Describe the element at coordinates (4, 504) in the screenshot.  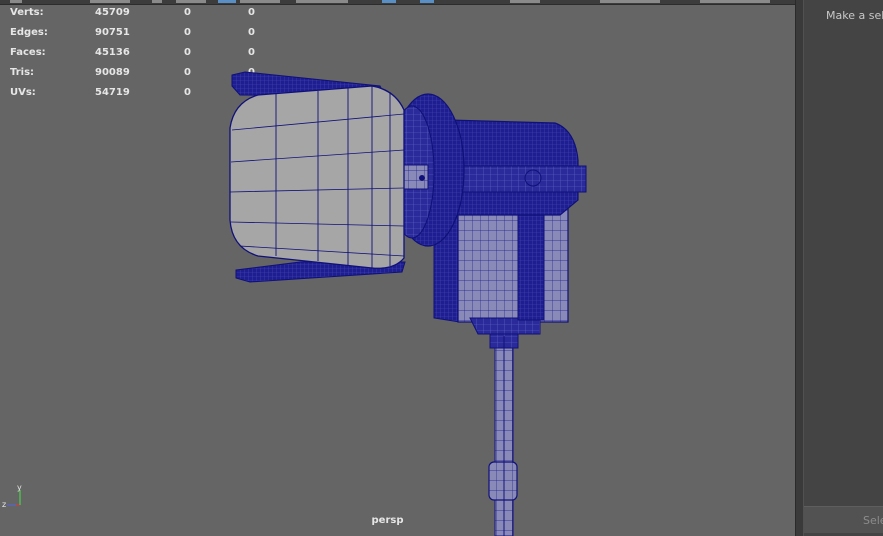
I see `axis-z-label: z` at that location.